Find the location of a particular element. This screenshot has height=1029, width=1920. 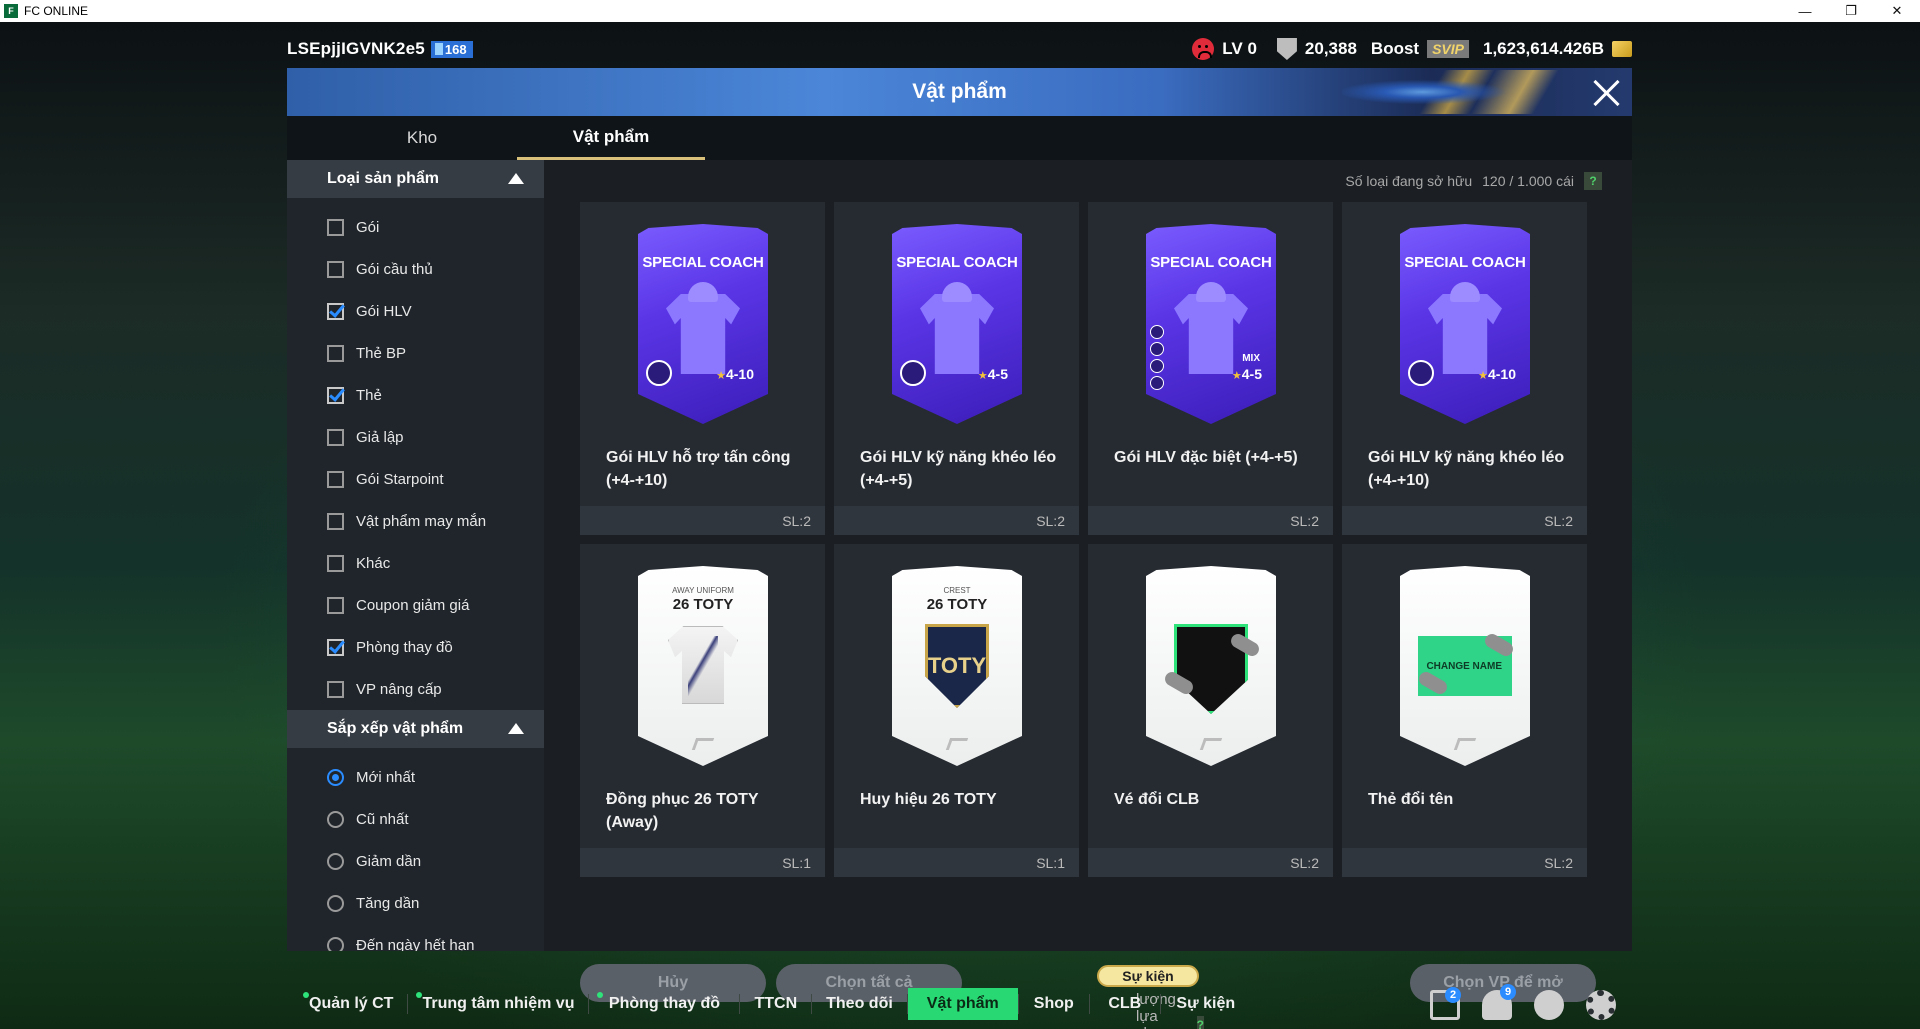

sort-section-header: Sắp xếp vật phẩm is located at coordinates (415, 729).